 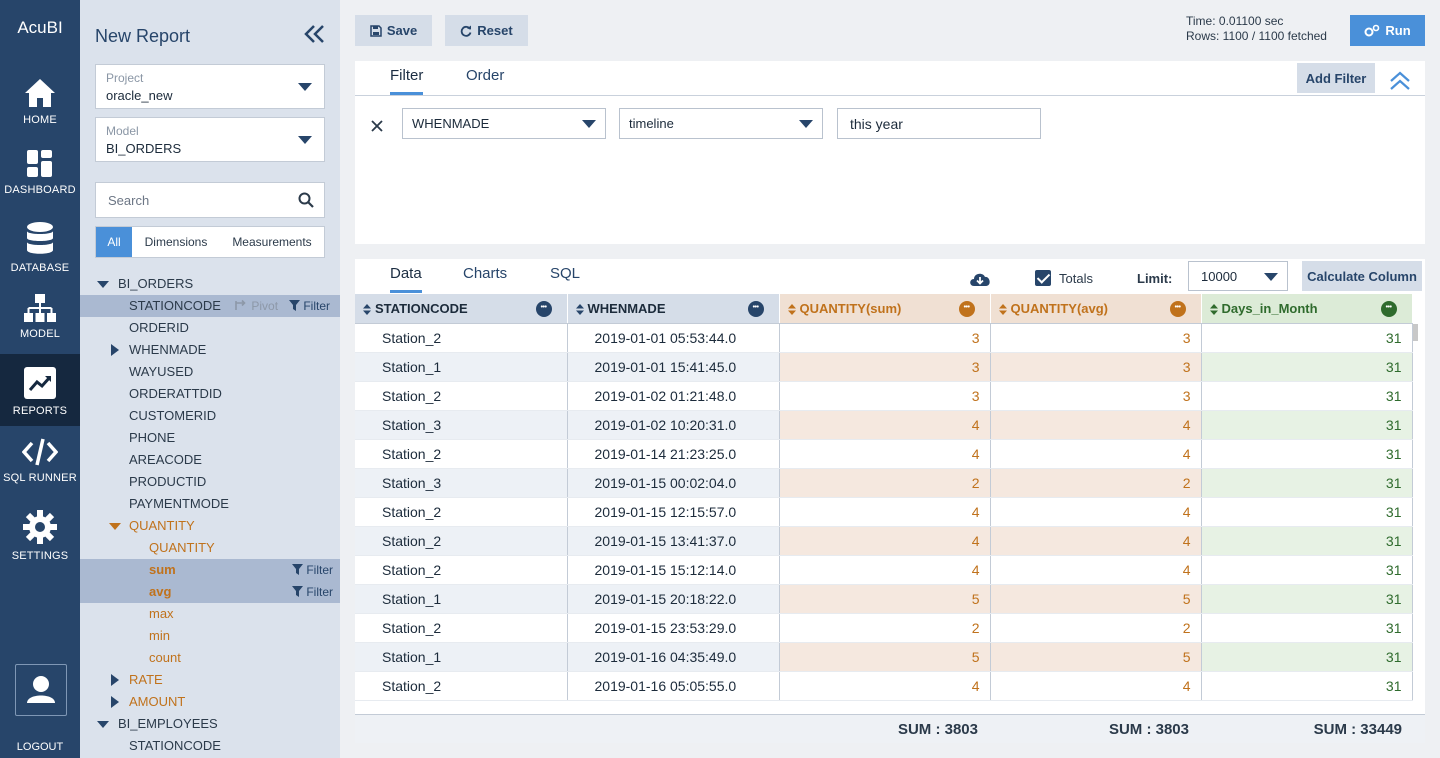 I want to click on tab-order: Order, so click(x=485, y=79).